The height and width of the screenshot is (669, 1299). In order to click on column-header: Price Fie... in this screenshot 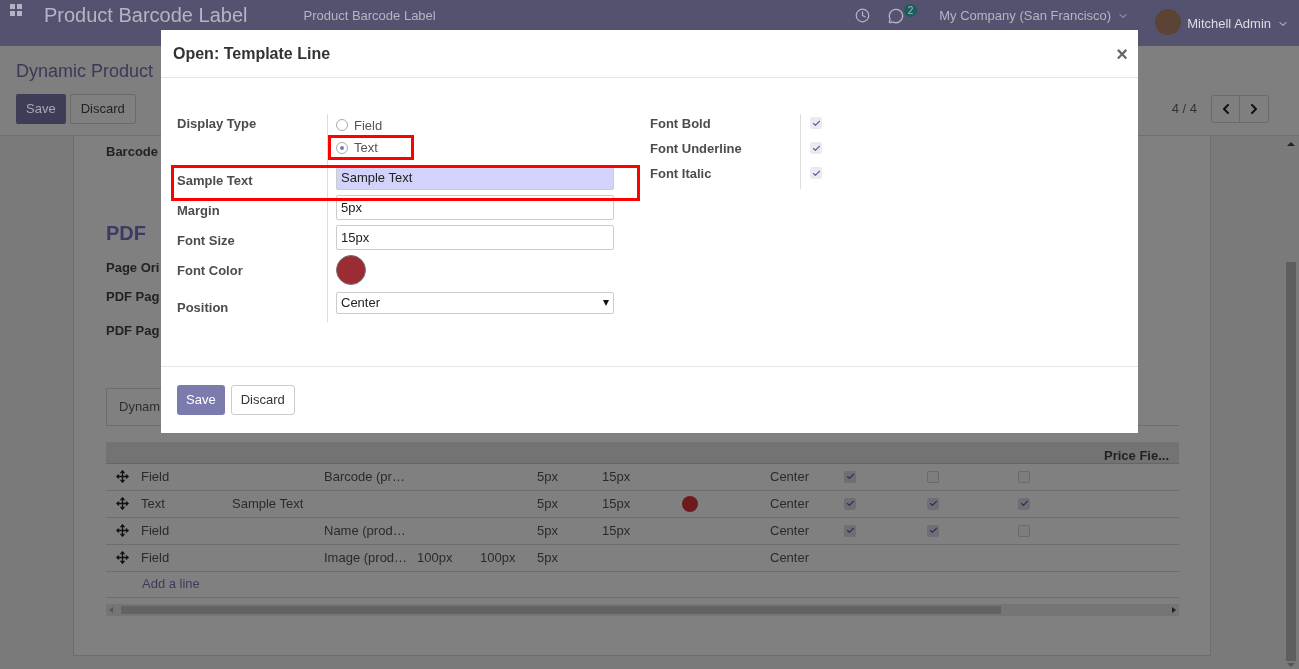, I will do `click(1137, 455)`.